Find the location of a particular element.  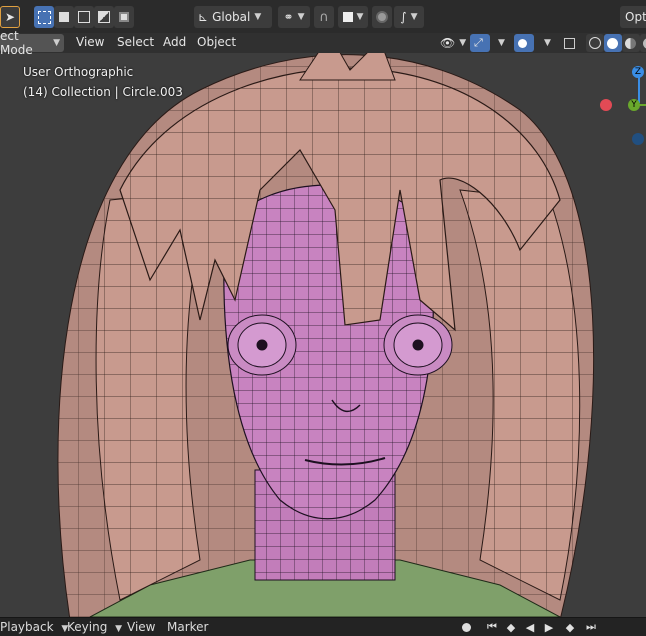

proportional-circle-icon is located at coordinates (382, 17).